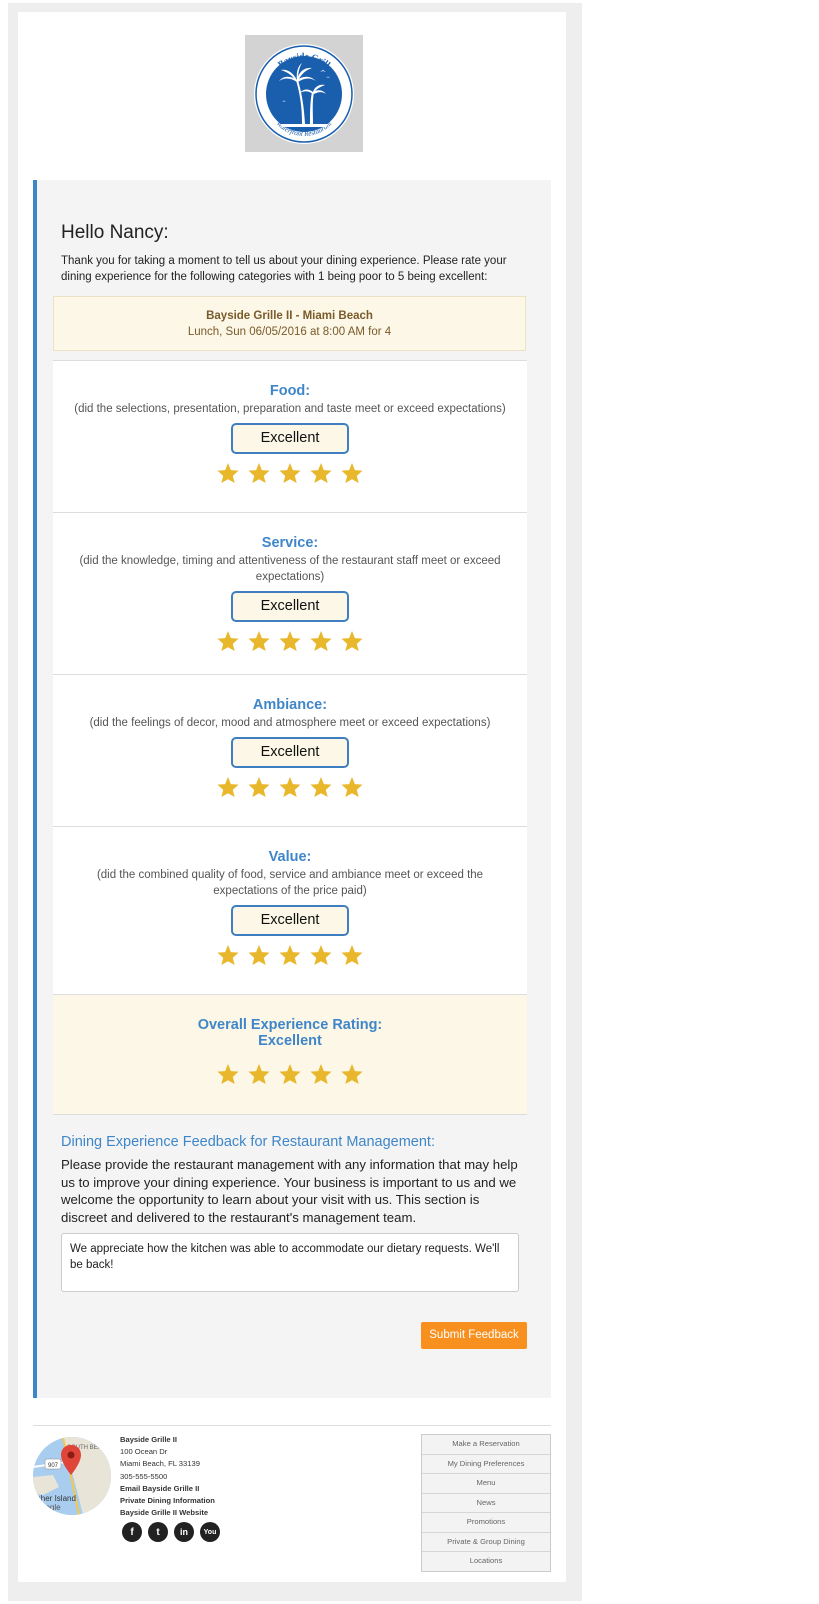 The height and width of the screenshot is (1604, 819). What do you see at coordinates (167, 1513) in the screenshot?
I see `restaurant-website-link: Bayside Grille II Website` at bounding box center [167, 1513].